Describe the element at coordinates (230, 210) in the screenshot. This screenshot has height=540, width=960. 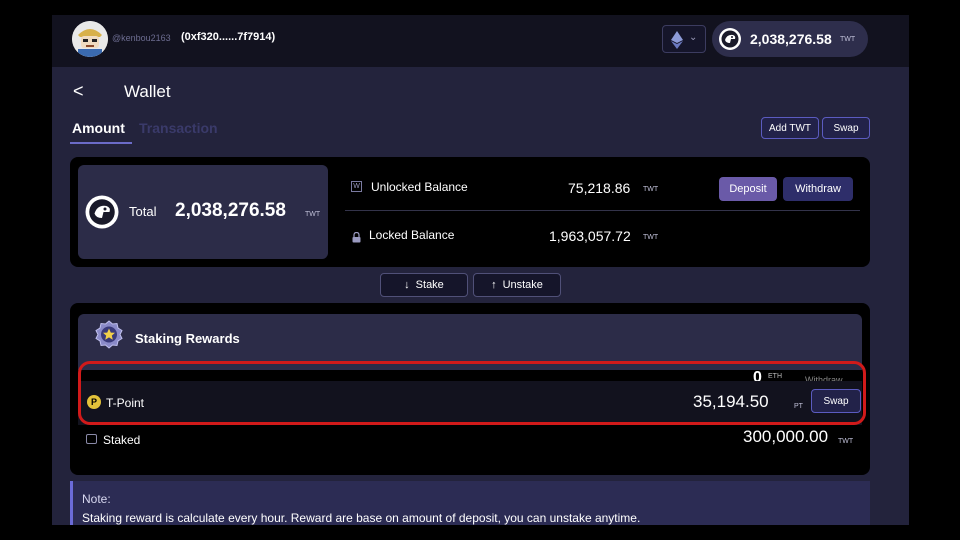
I see `total-amount: 2,038,276.58` at that location.